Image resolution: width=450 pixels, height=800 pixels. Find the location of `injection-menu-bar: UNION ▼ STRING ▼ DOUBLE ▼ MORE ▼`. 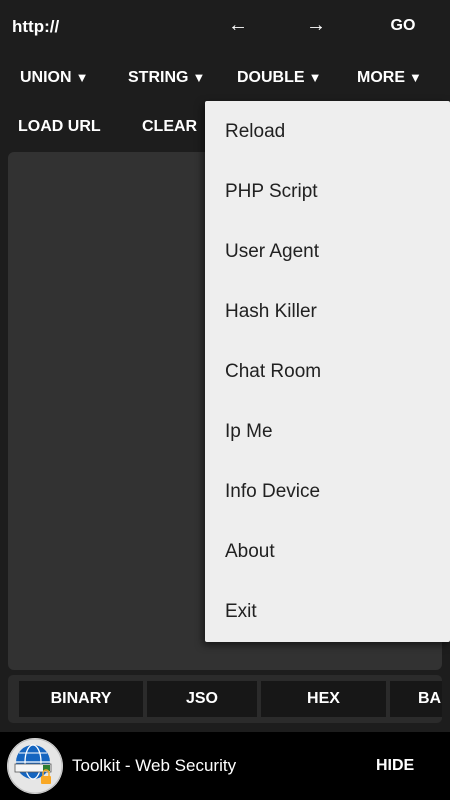

injection-menu-bar: UNION ▼ STRING ▼ DOUBLE ▼ MORE ▼ is located at coordinates (225, 80).